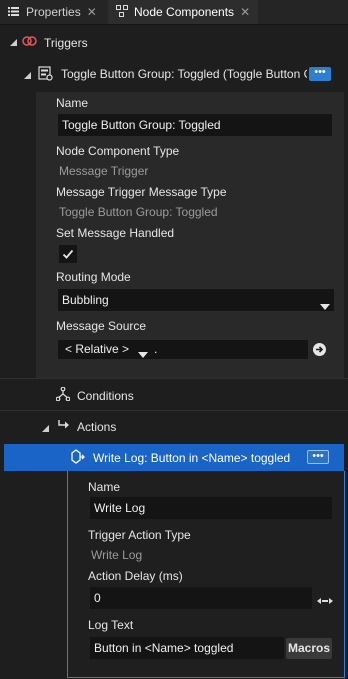 Image resolution: width=348 pixels, height=679 pixels. Describe the element at coordinates (139, 535) in the screenshot. I see `trigger-action-type-label: Trigger Action Type` at that location.